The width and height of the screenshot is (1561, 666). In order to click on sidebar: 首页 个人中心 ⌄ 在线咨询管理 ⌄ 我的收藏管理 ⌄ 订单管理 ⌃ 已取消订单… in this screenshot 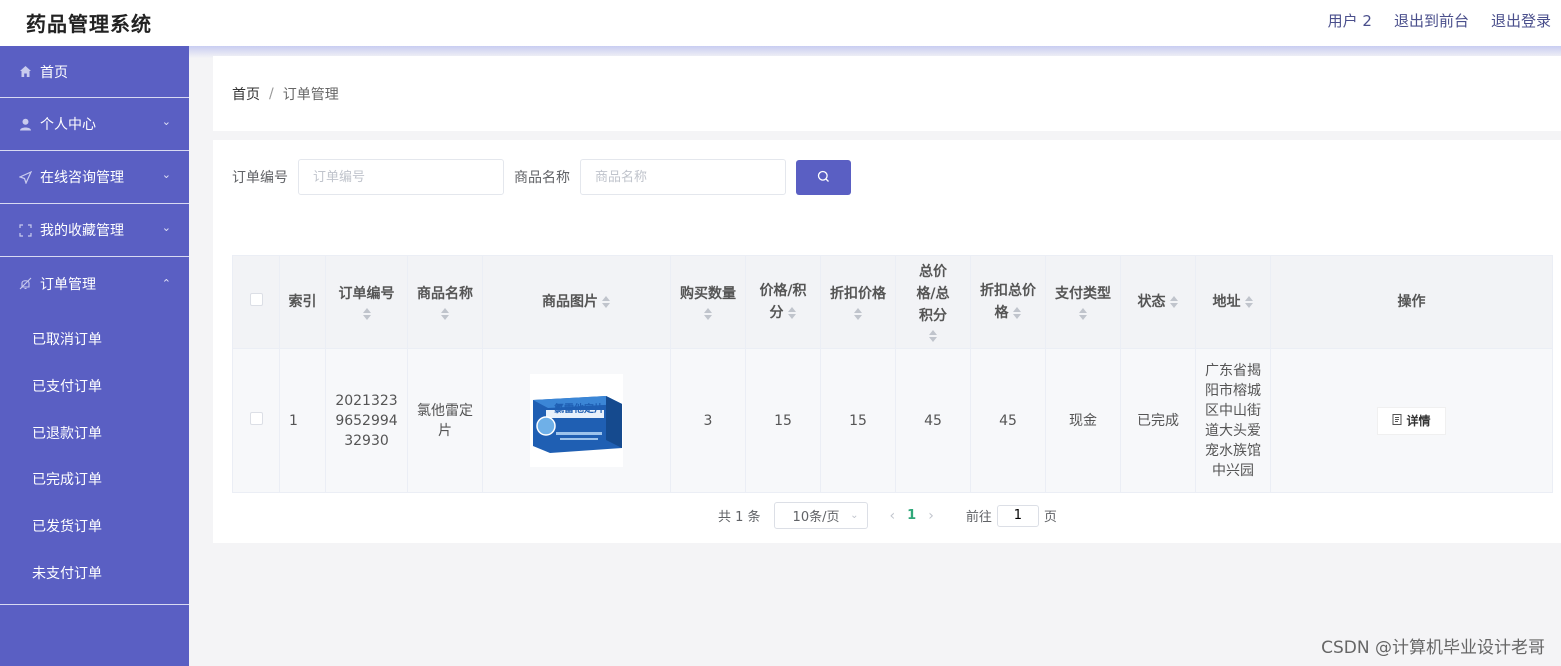, I will do `click(94, 356)`.